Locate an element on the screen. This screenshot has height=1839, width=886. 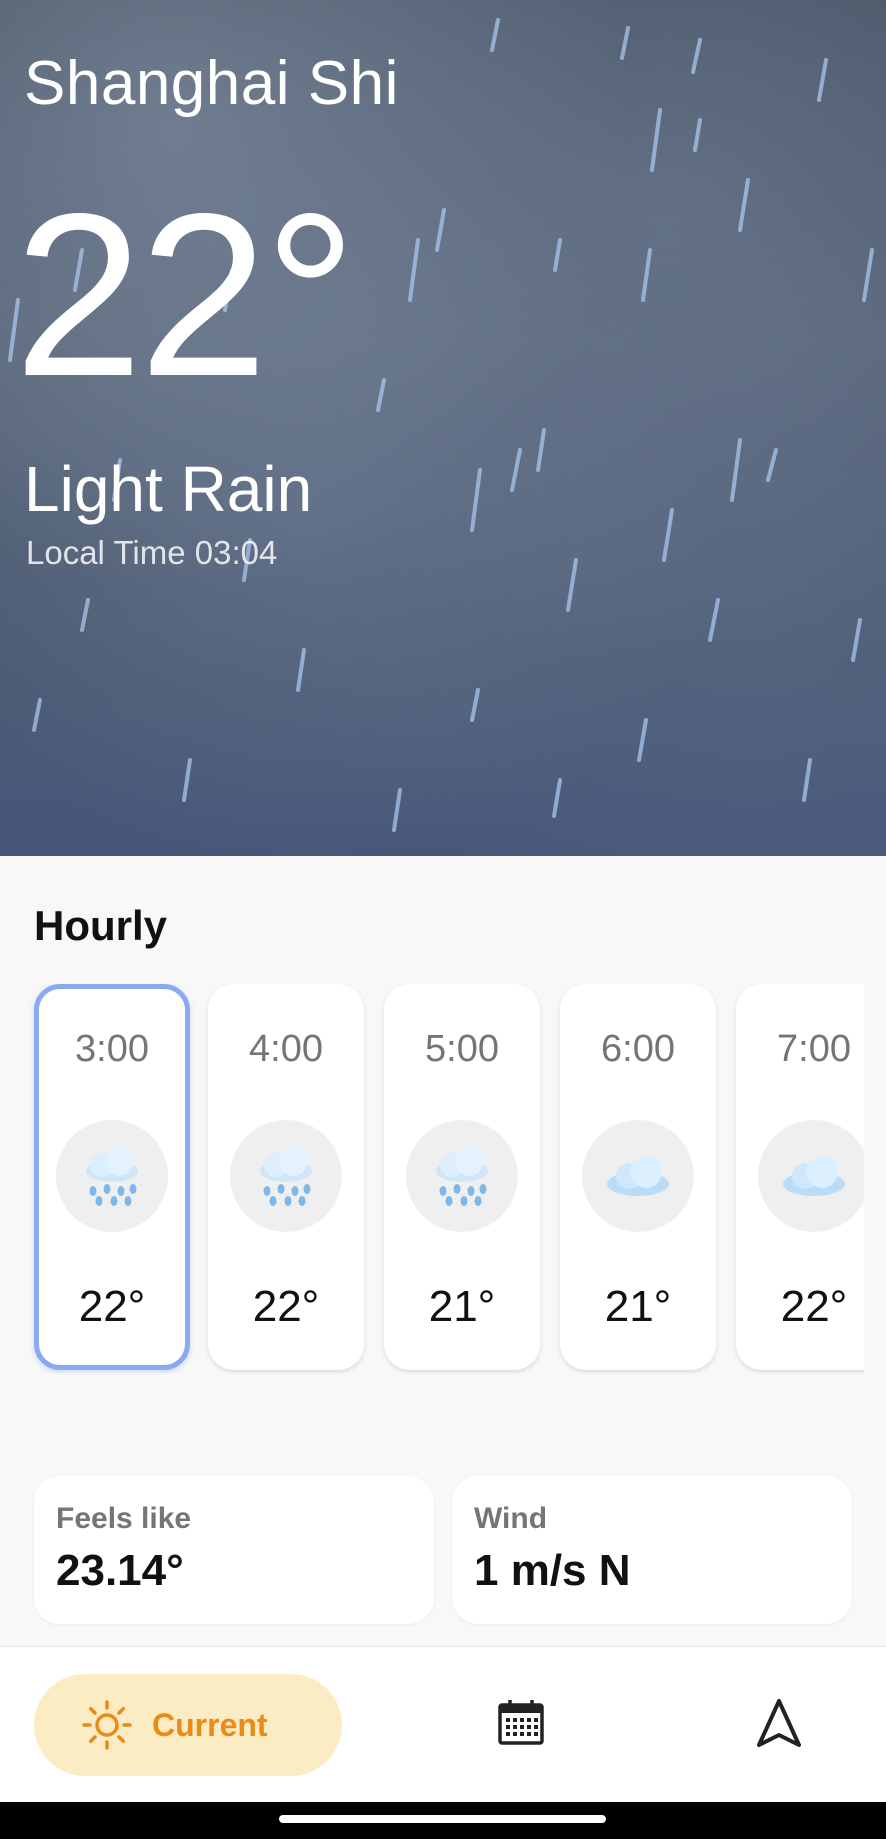
hourly-card: 5:00 21° is located at coordinates (462, 1177).